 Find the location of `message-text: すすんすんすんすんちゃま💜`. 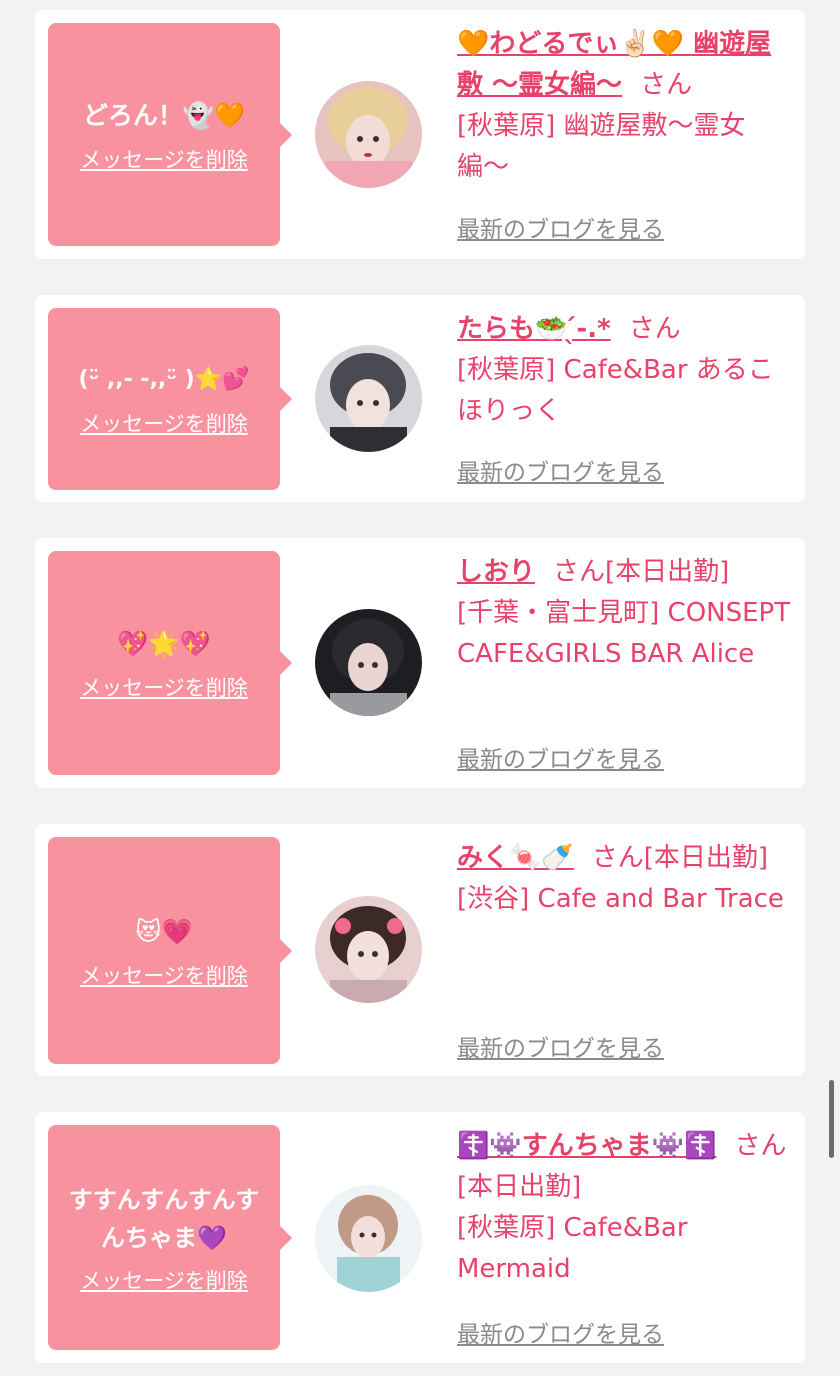

message-text: すすんすんすんすんちゃま💜 is located at coordinates (164, 1218).